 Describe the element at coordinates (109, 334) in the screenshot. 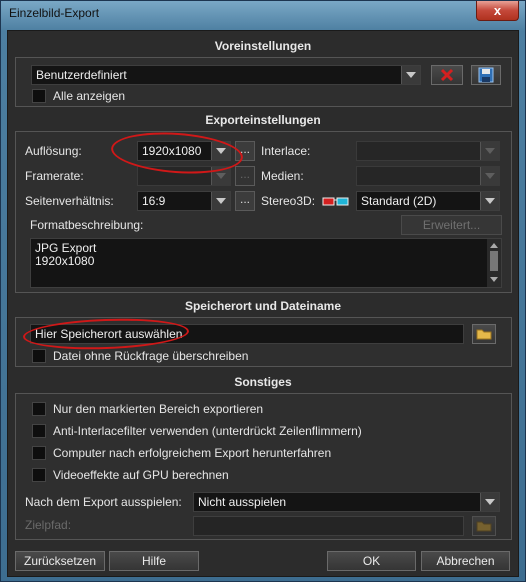

I see `save-path-value: Hier Speicherort auswählen` at that location.